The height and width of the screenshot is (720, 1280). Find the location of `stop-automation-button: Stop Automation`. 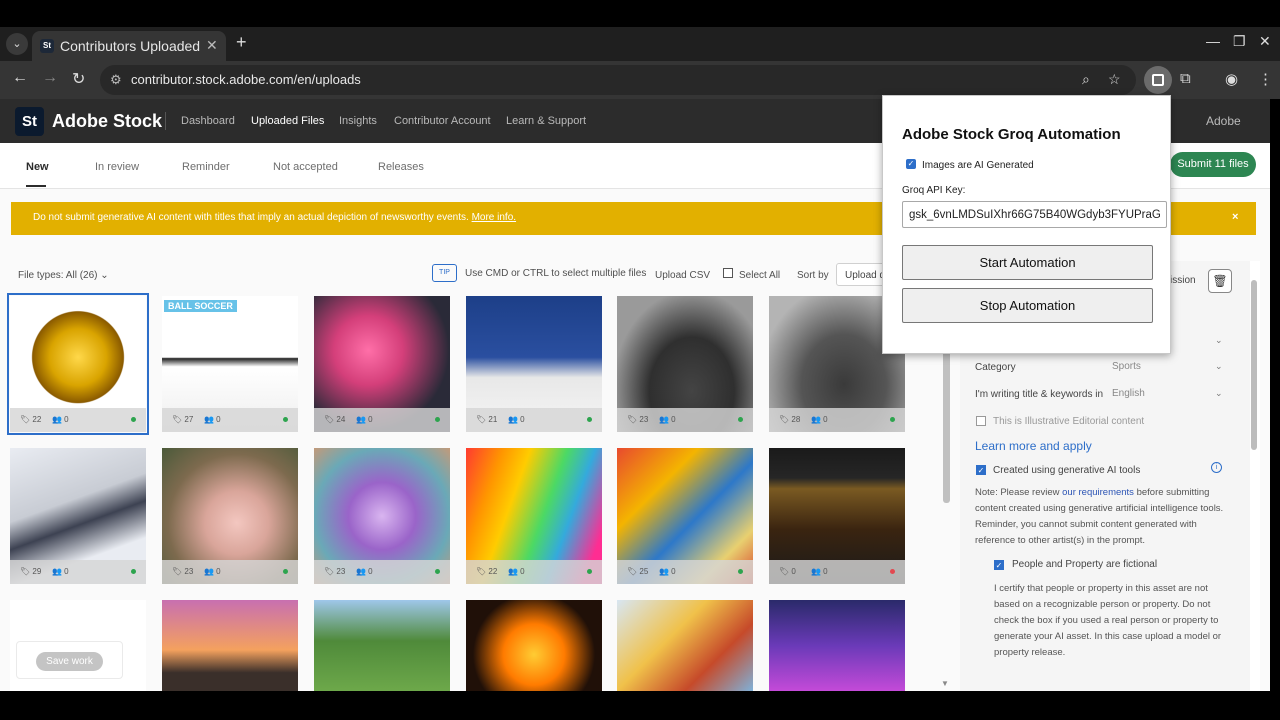

stop-automation-button: Stop Automation is located at coordinates (1027, 305).